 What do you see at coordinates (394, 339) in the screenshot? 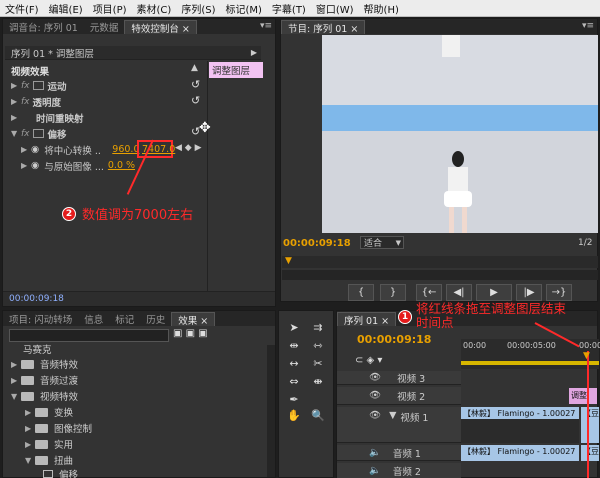
I see `timeline-timecode: 00:00:09:18` at bounding box center [394, 339].